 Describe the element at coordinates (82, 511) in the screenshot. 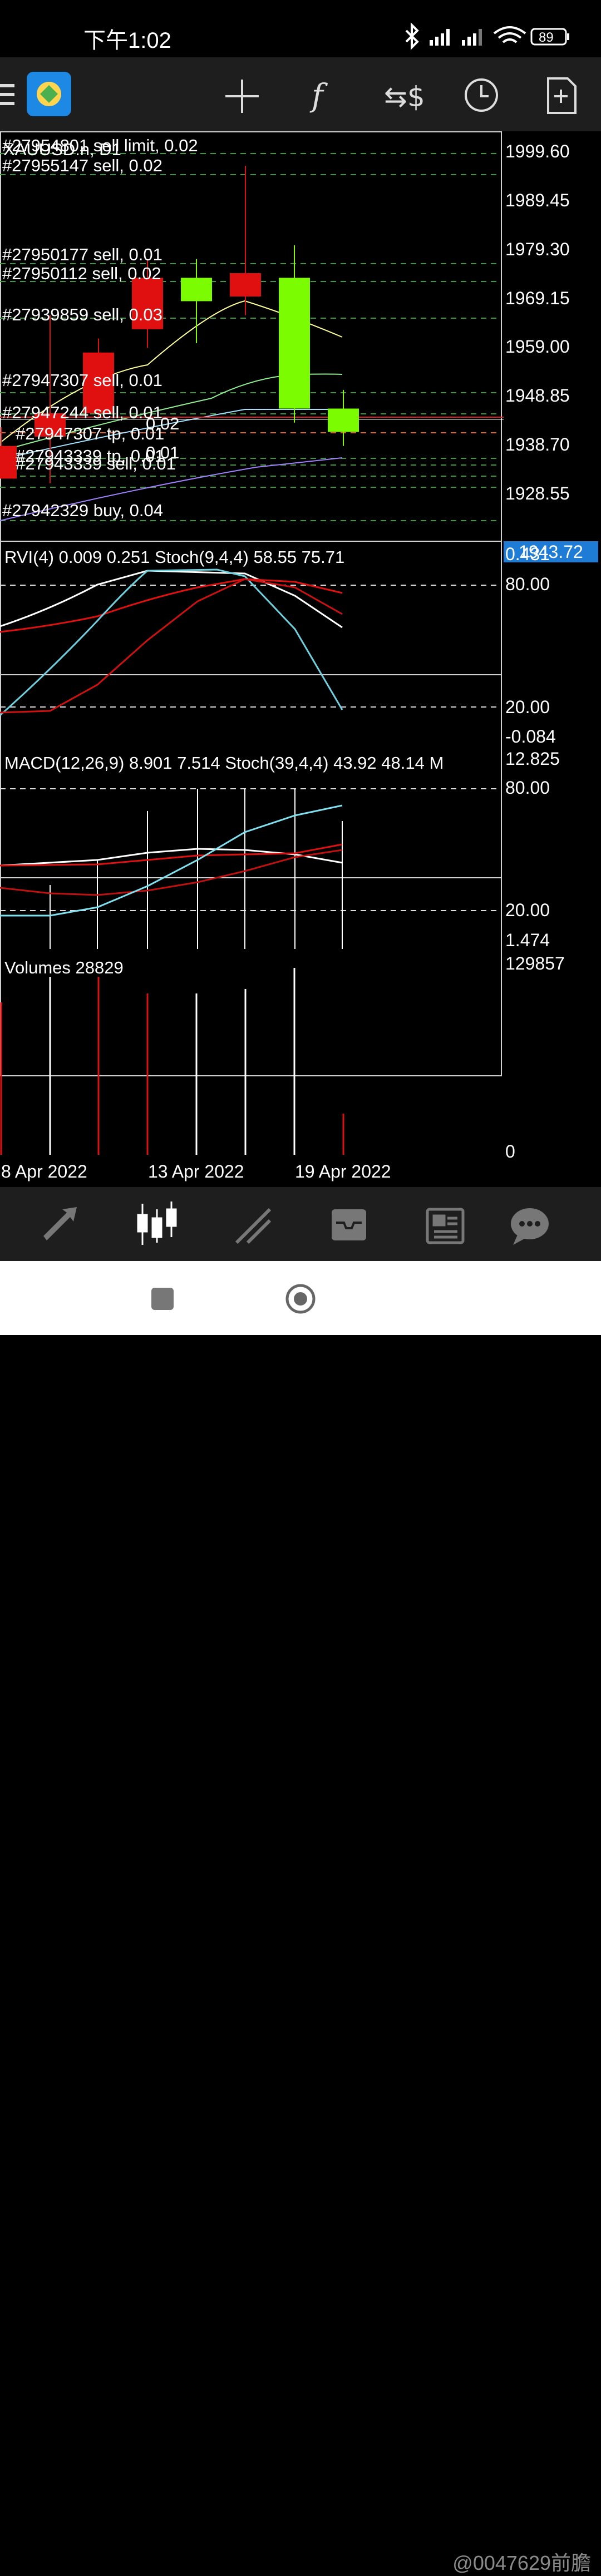

I see `order-label: #27942329 buy, 0.04` at that location.